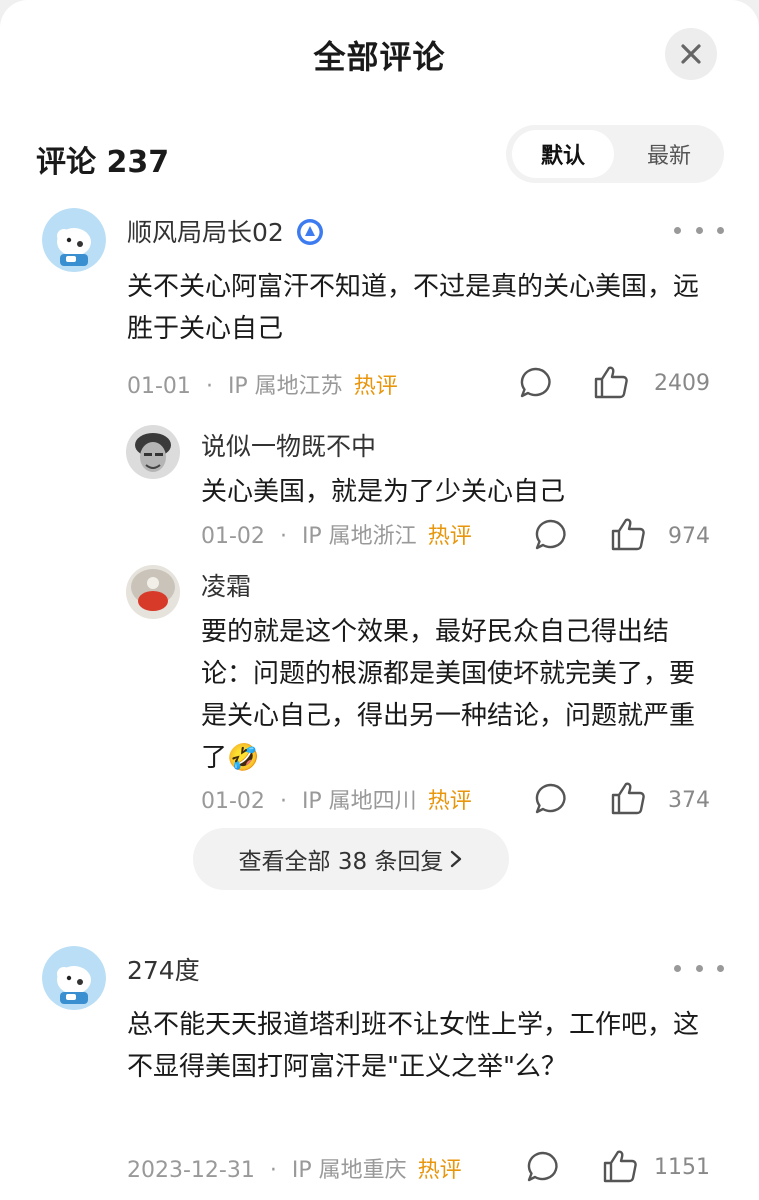 This screenshot has width=759, height=1200. I want to click on comment-text: 关心美国，就是为了少关心自己, so click(383, 492).